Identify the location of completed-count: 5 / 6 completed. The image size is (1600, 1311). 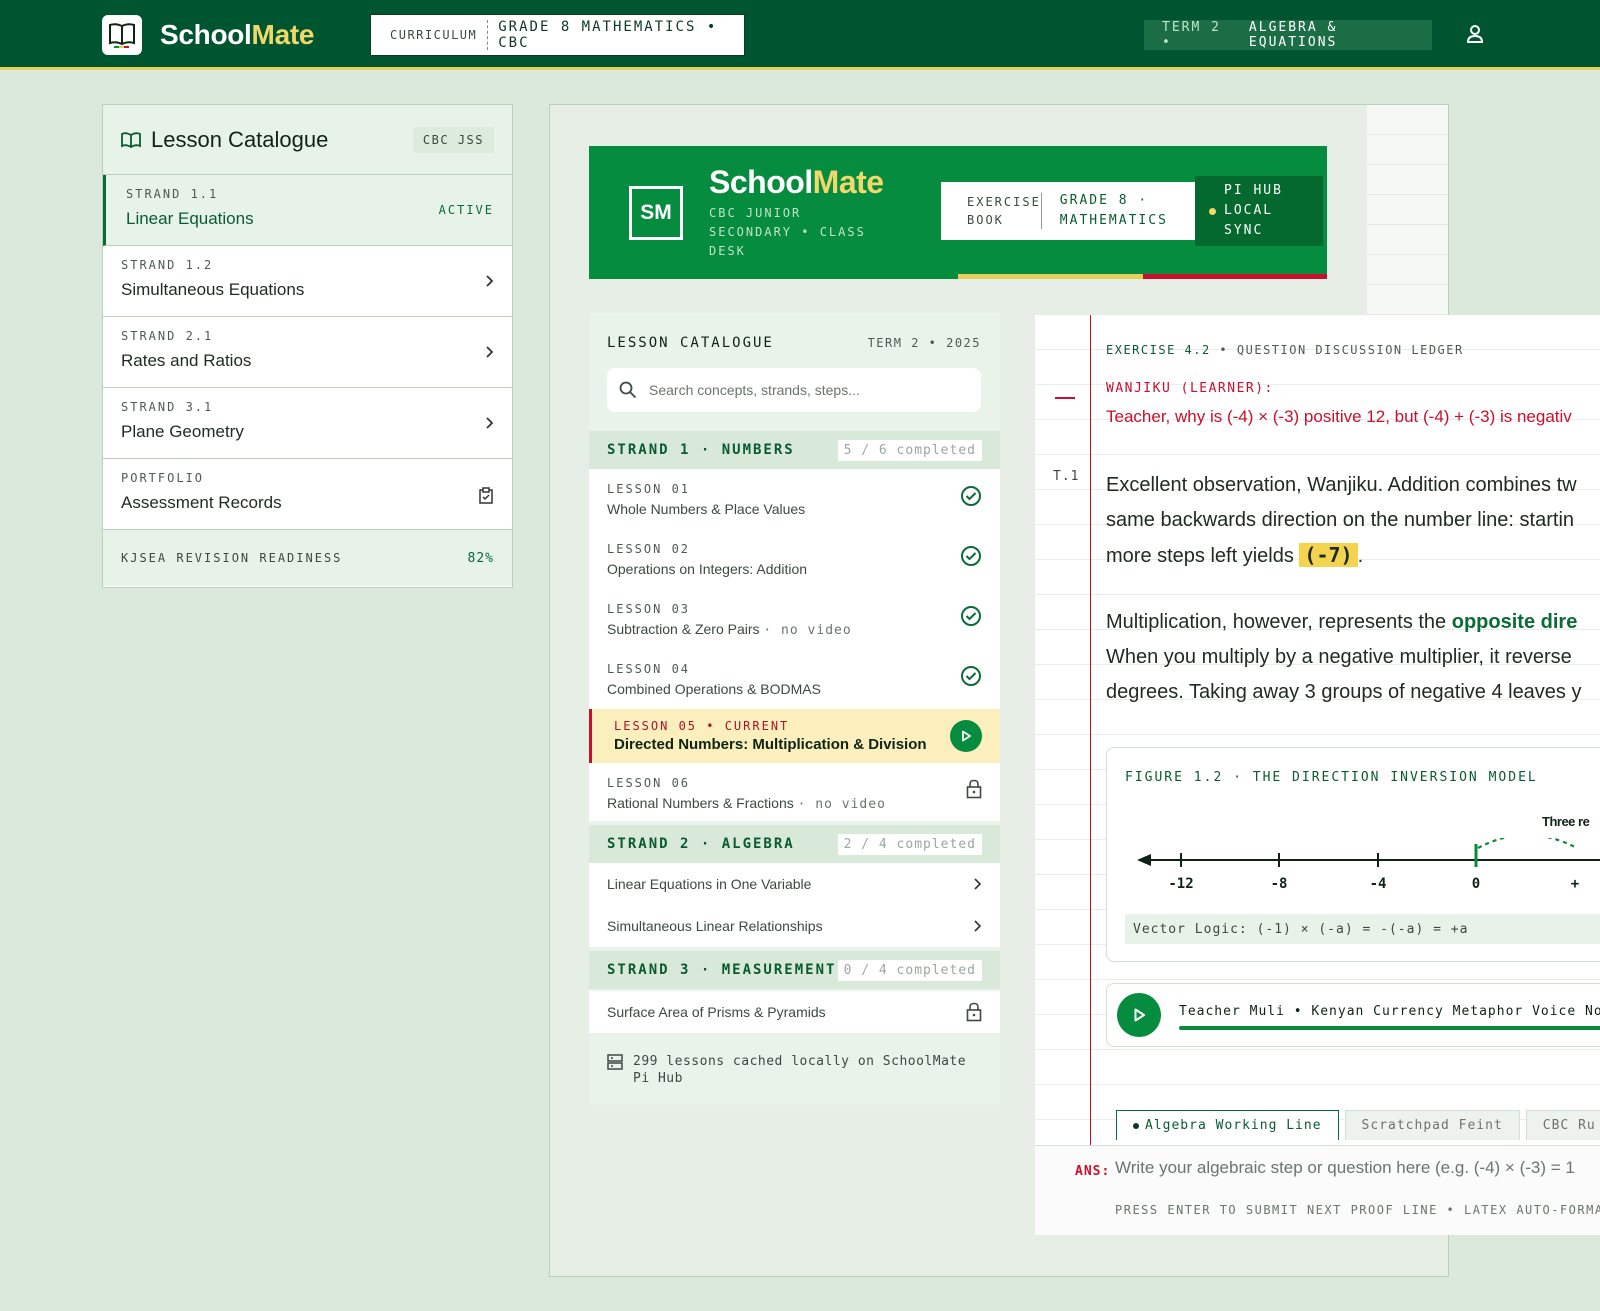
(909, 450).